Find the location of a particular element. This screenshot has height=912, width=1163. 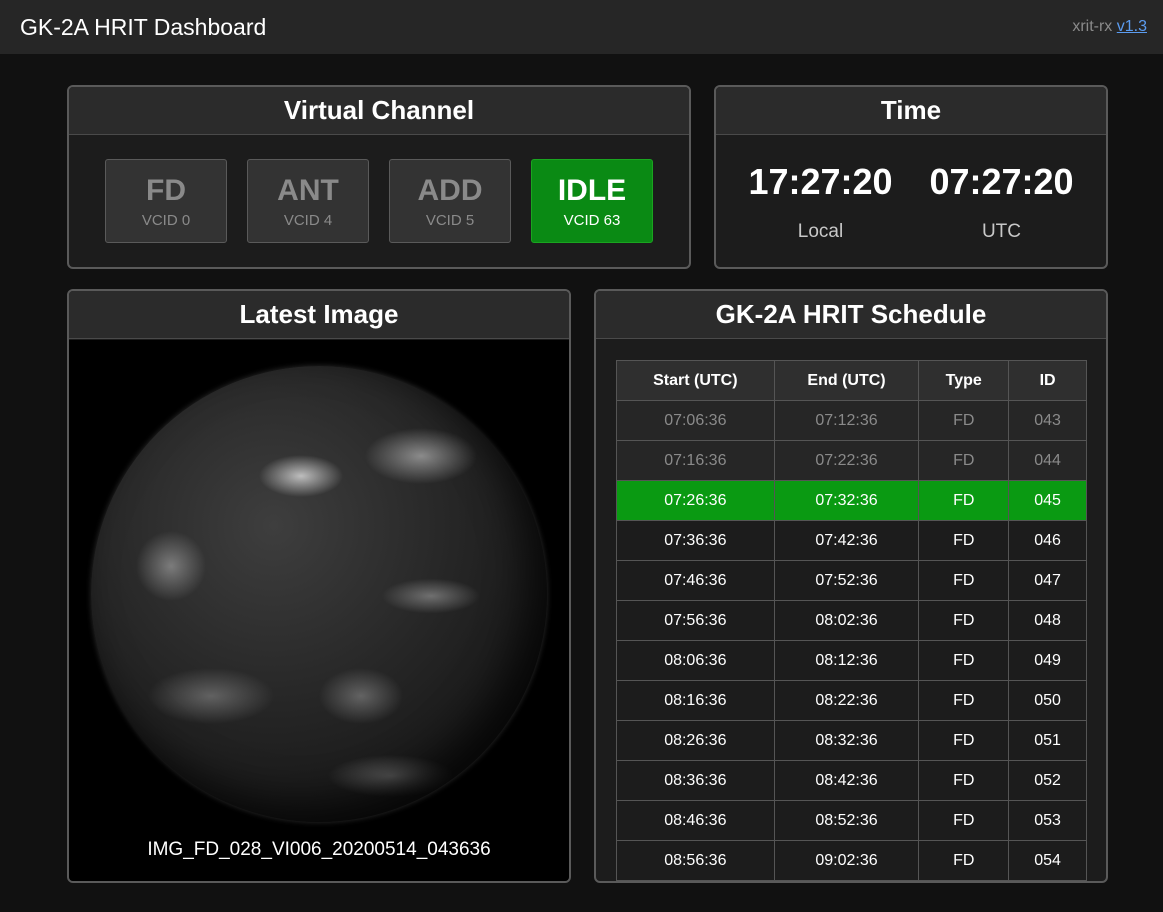

version-link: v1.3 is located at coordinates (1132, 26).